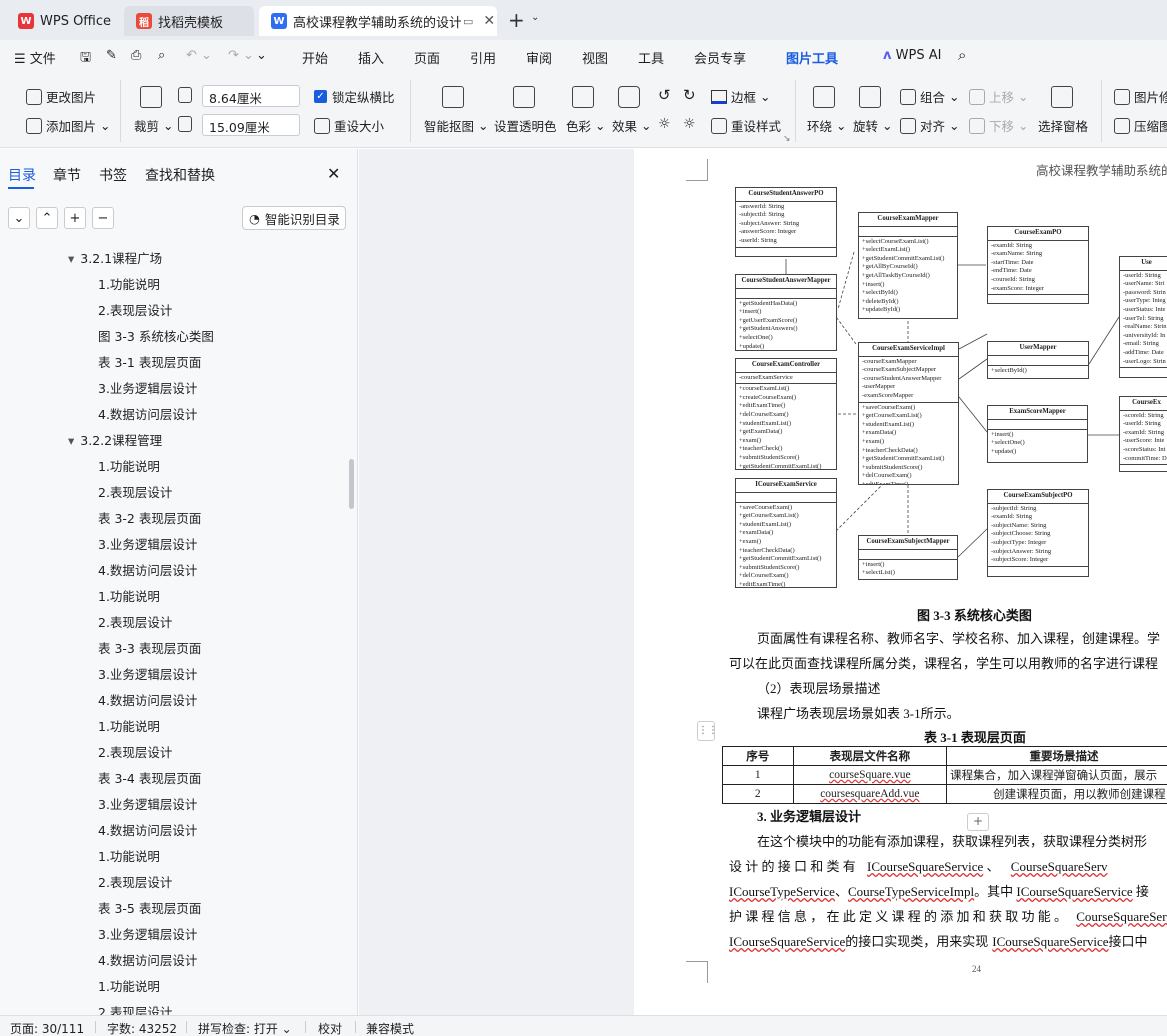  What do you see at coordinates (1140, 96) in the screenshot?
I see `image-repair-button: 图片修` at bounding box center [1140, 96].